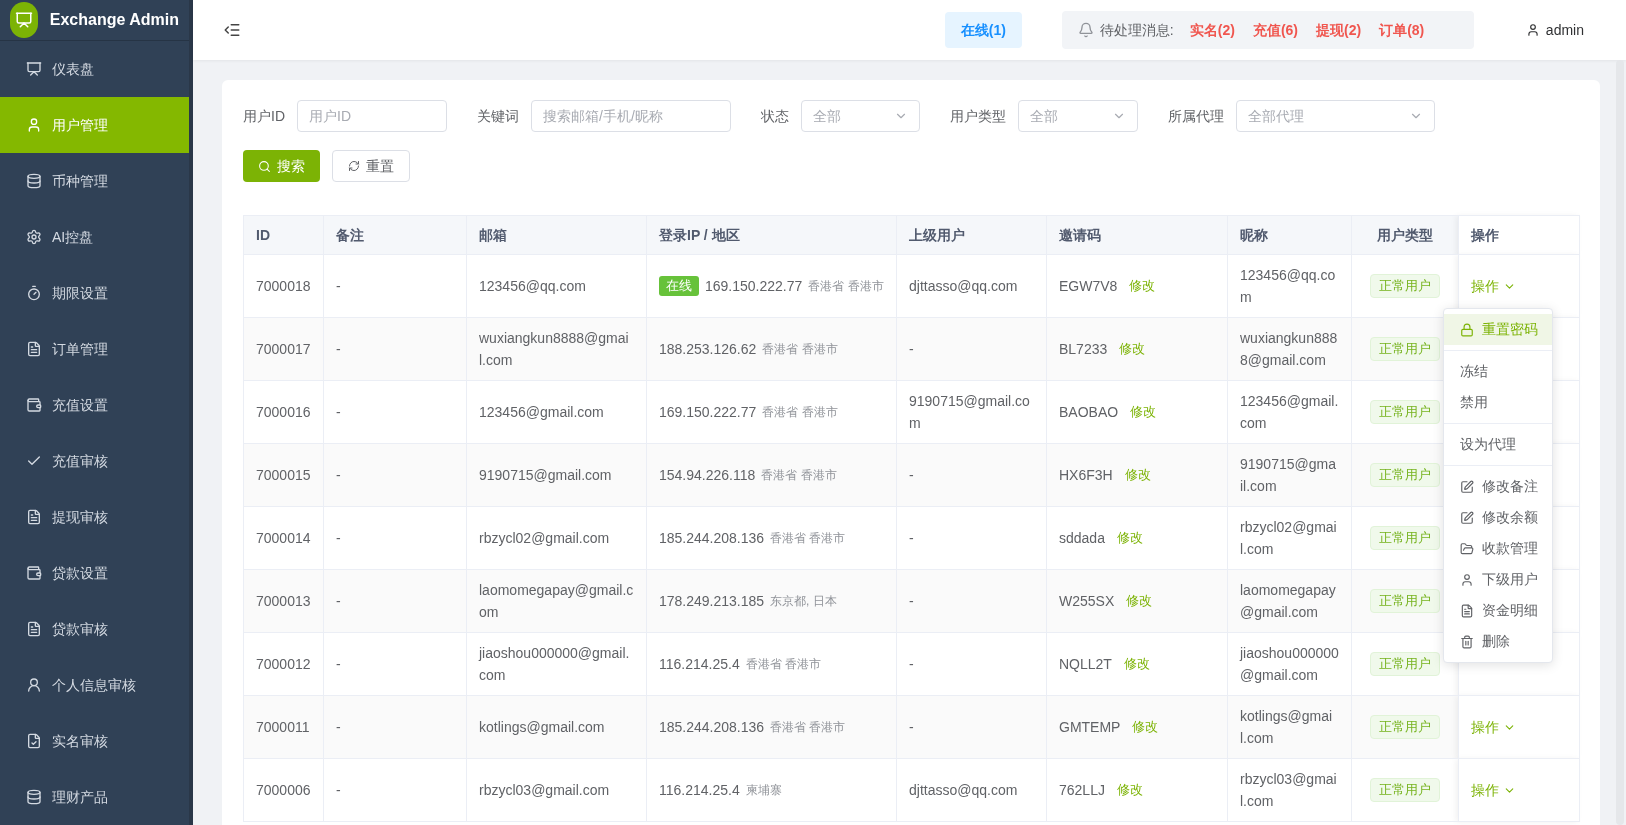  What do you see at coordinates (94, 181) in the screenshot?
I see `sidebar-item: 币种管理` at bounding box center [94, 181].